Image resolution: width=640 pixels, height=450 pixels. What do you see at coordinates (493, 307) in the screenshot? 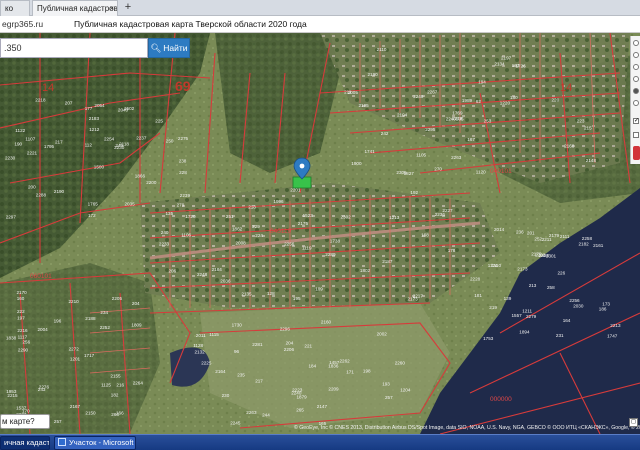
I see `parcel-number: 219` at bounding box center [493, 307].